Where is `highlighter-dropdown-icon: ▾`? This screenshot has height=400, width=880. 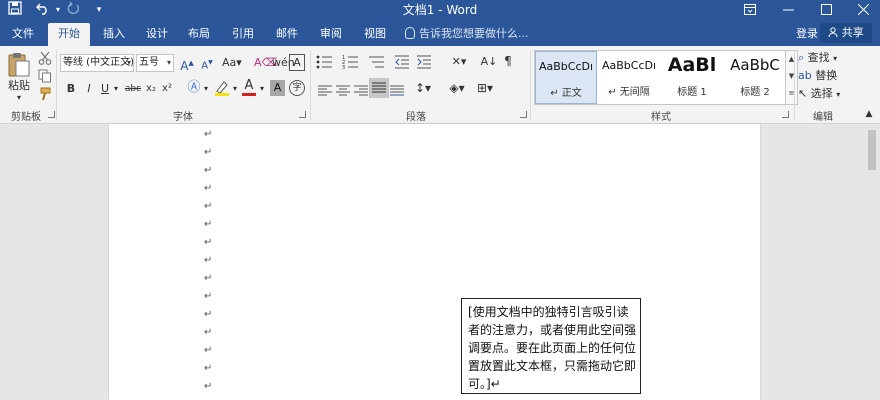
highlighter-dropdown-icon: ▾ is located at coordinates (235, 89).